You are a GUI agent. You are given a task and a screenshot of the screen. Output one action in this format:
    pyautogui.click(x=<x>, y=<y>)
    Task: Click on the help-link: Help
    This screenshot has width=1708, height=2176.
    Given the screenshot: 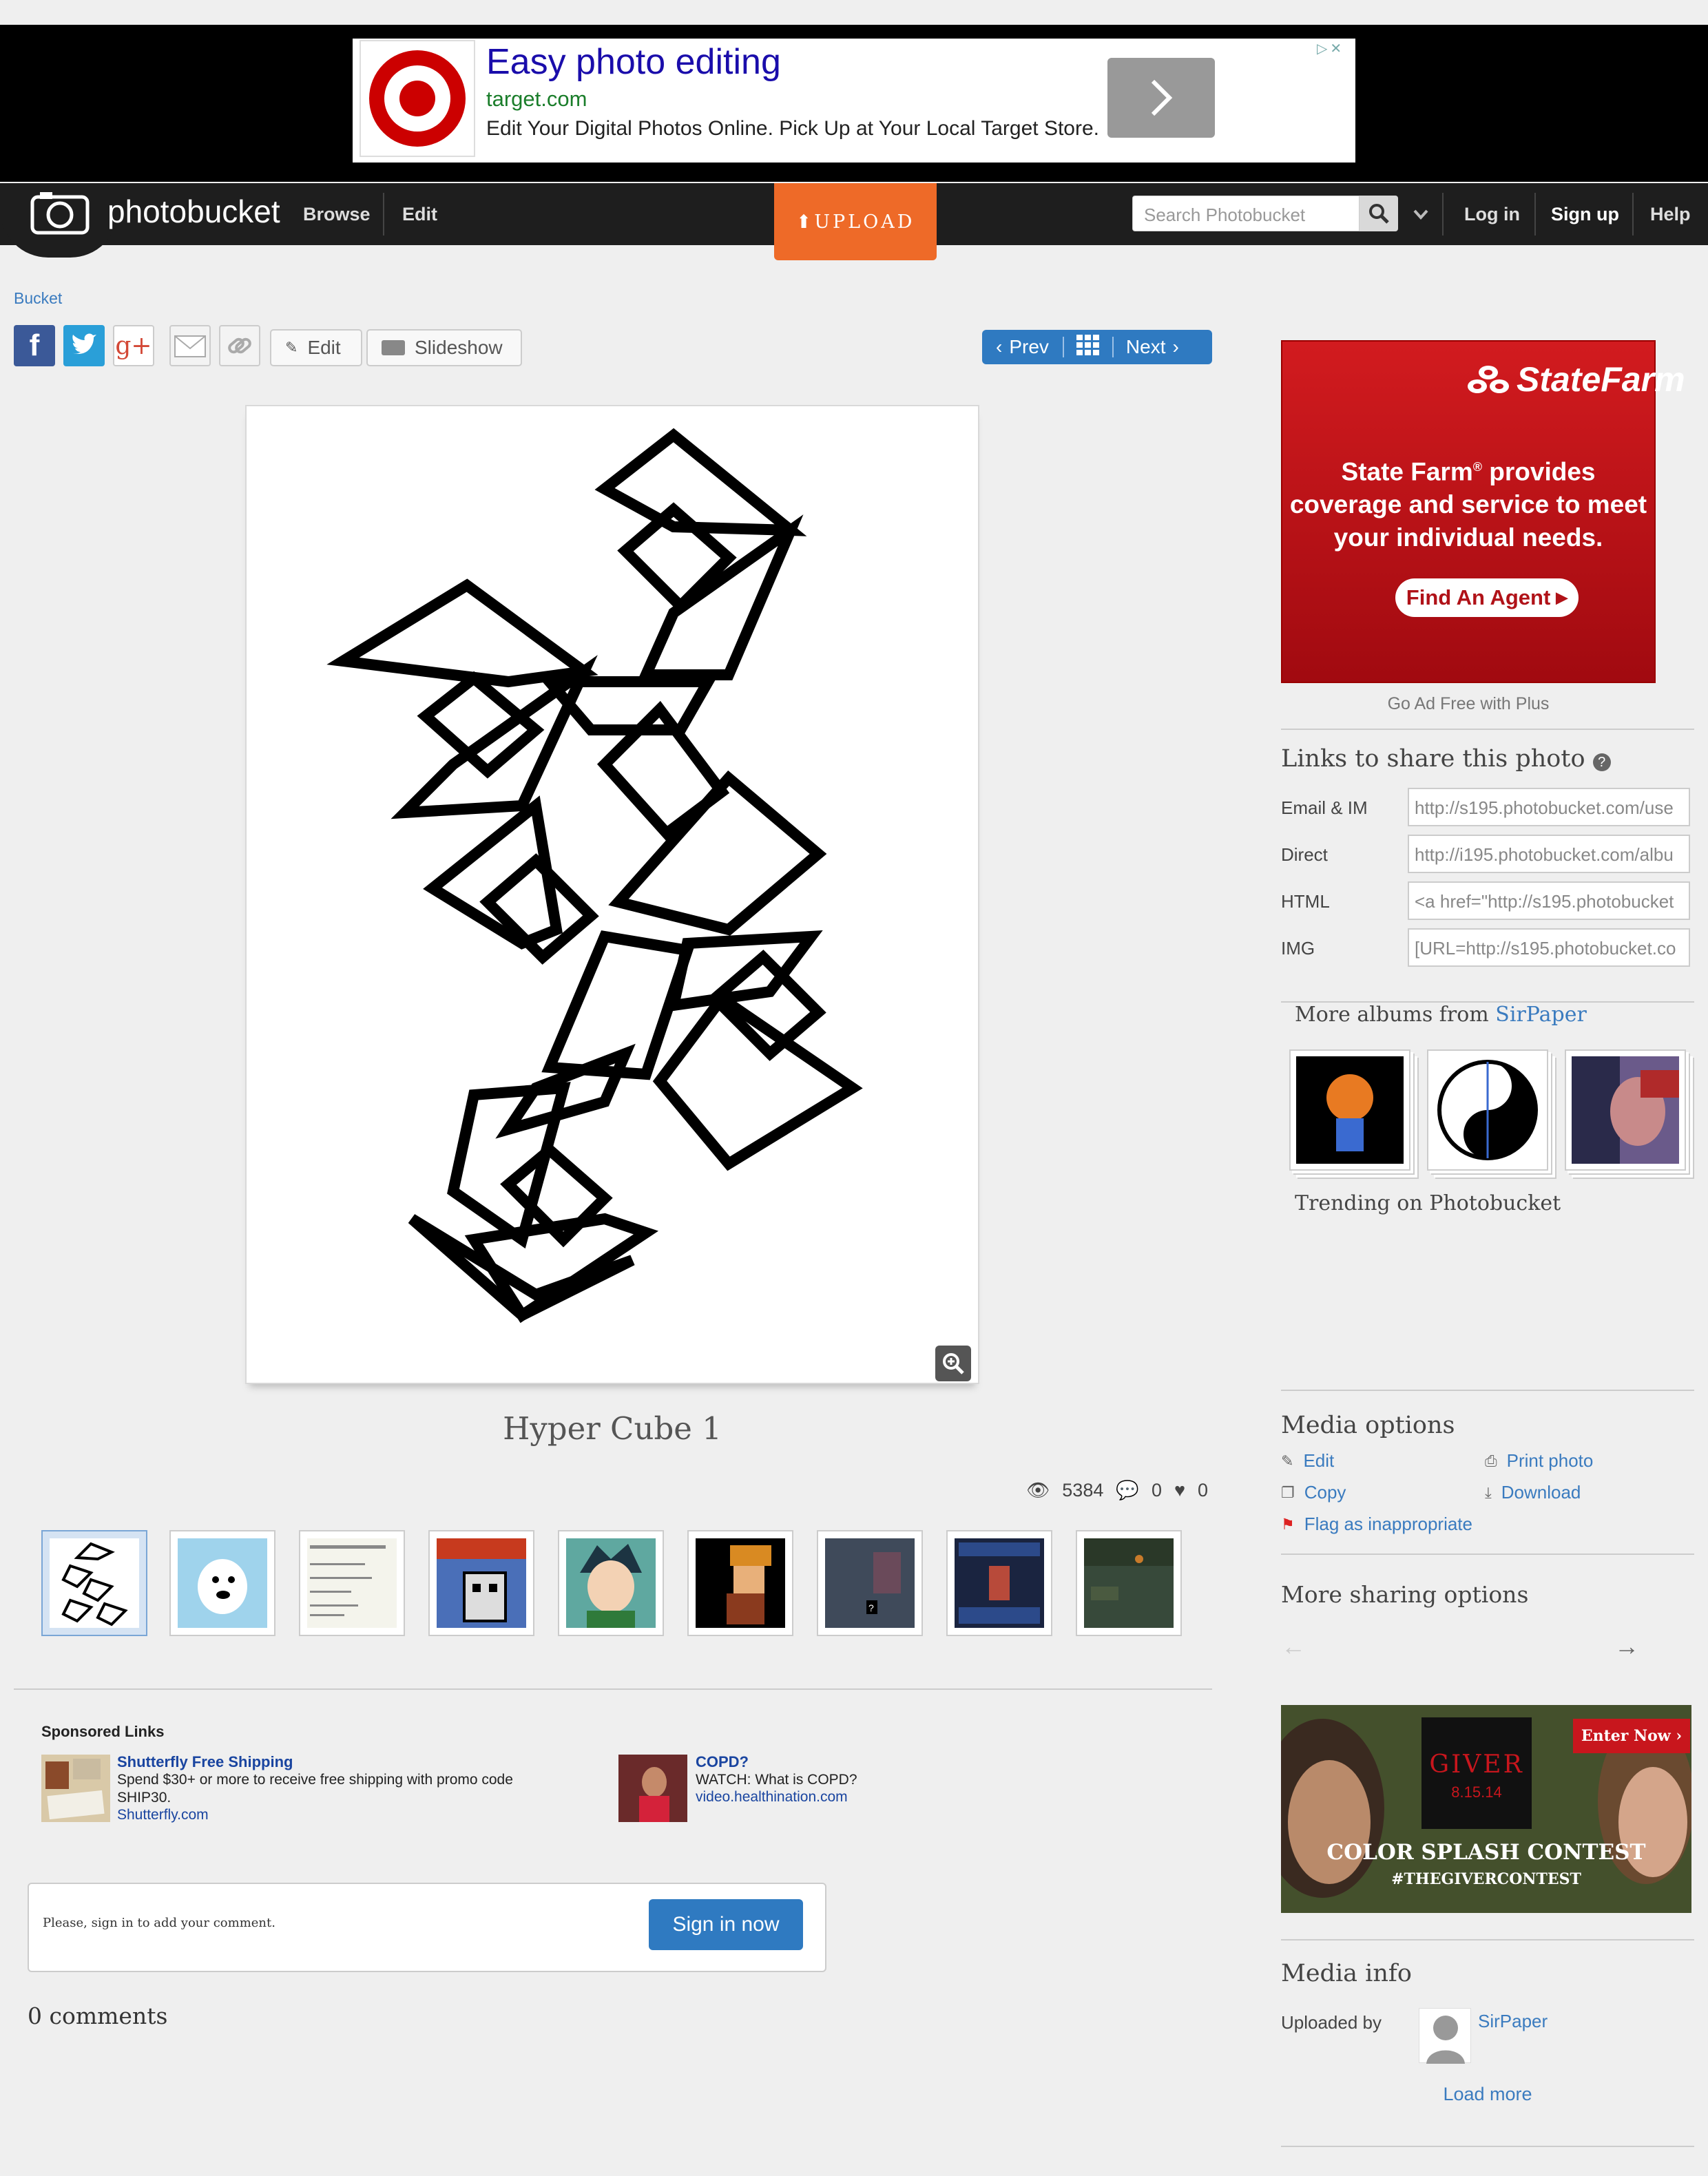 What is the action you would take?
    pyautogui.click(x=1671, y=214)
    